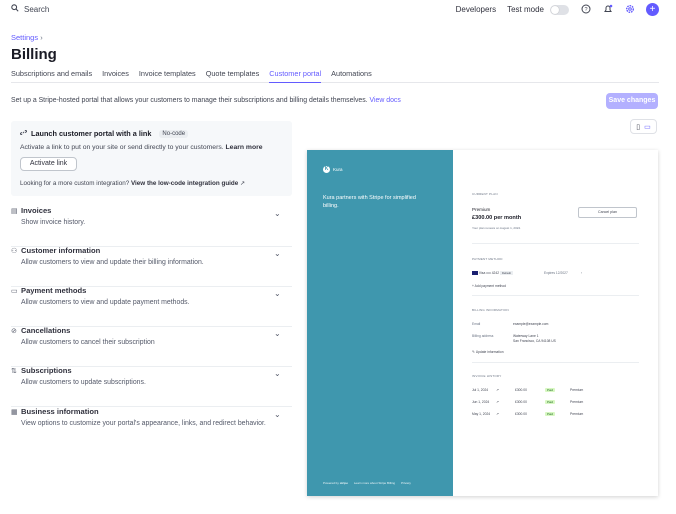  Describe the element at coordinates (14, 371) in the screenshot. I see `swap-icon: ⇅` at that location.